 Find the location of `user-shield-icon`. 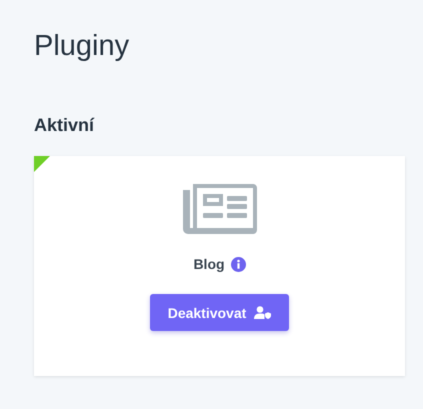

user-shield-icon is located at coordinates (263, 312).